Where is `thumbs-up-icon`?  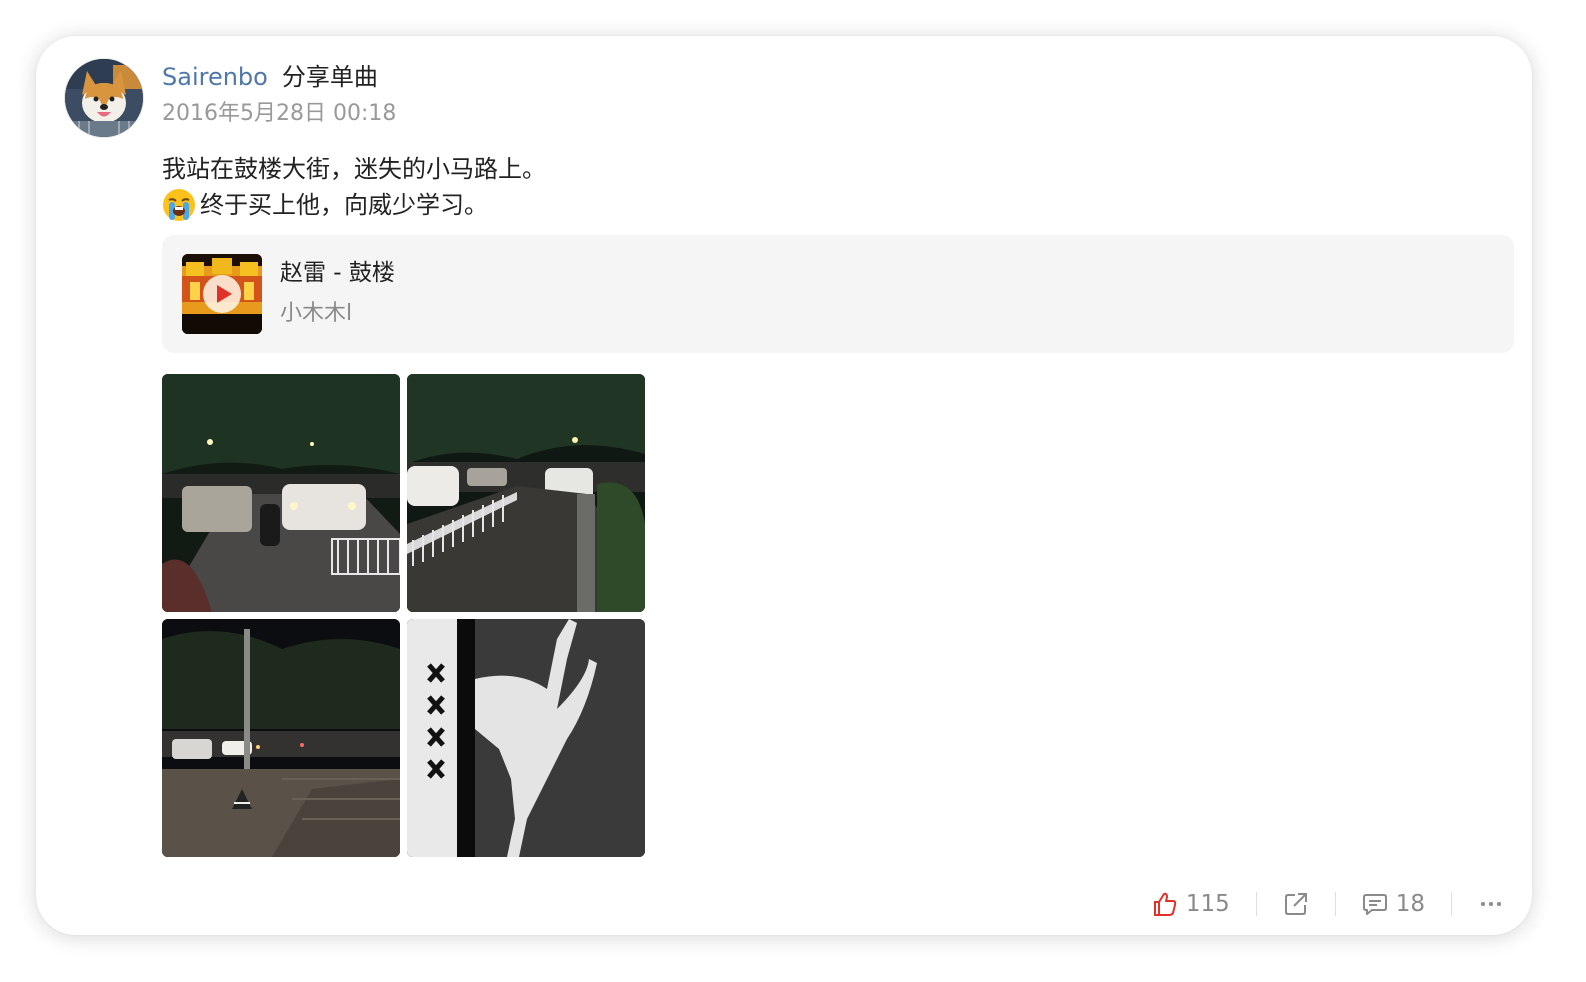
thumbs-up-icon is located at coordinates (1165, 904).